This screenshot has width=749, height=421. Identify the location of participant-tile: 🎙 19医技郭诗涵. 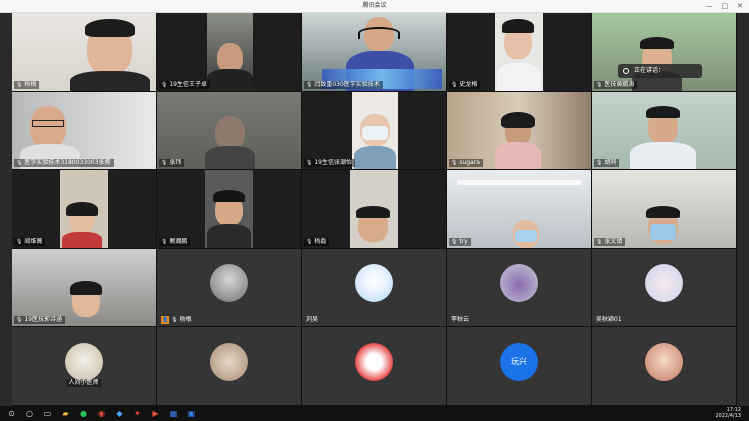
(84, 288).